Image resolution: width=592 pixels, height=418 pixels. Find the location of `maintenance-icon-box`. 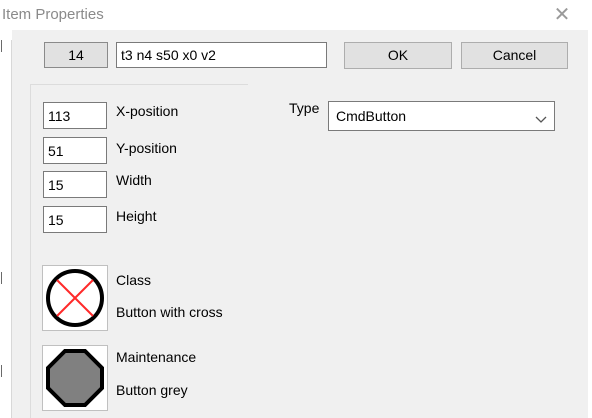

maintenance-icon-box is located at coordinates (75, 378).